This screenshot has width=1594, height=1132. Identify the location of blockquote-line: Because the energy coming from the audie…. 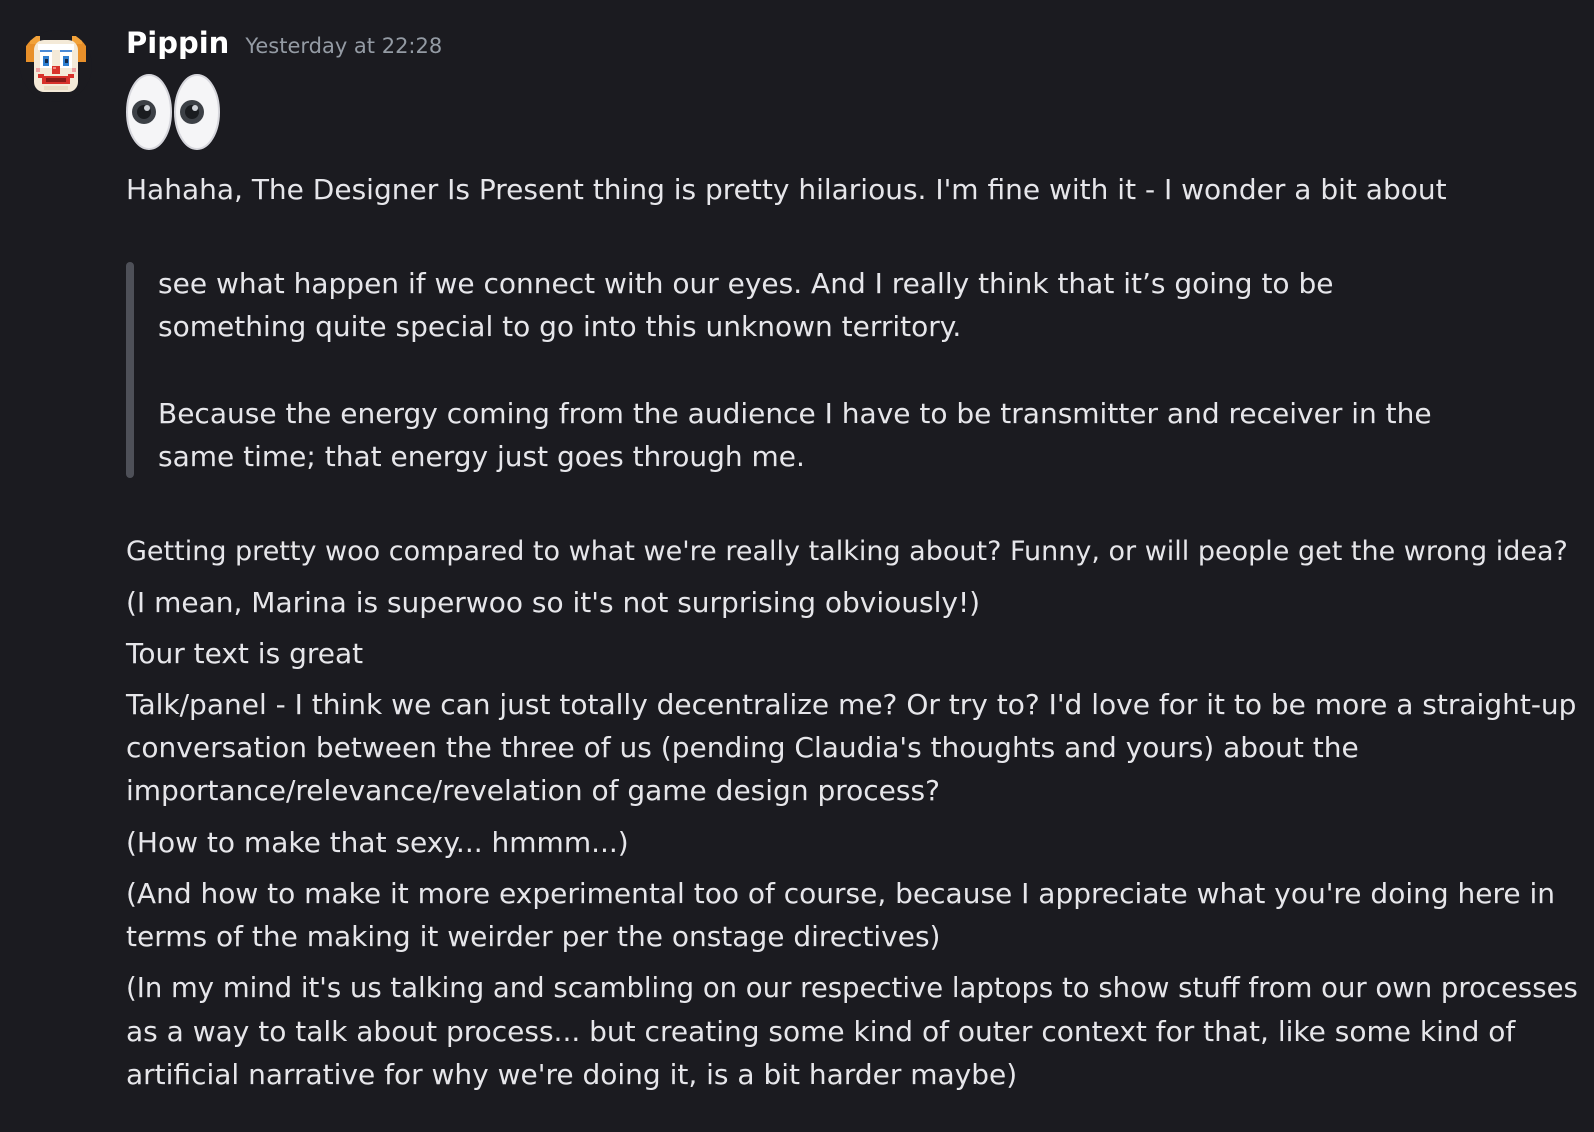
(795, 413).